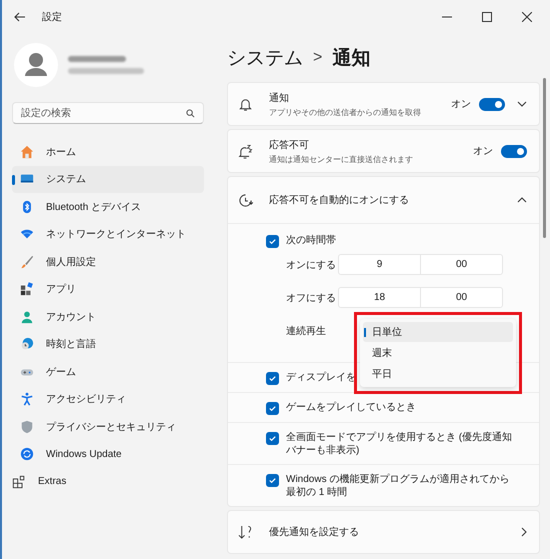  What do you see at coordinates (351, 58) in the screenshot?
I see `page-title: 通知` at bounding box center [351, 58].